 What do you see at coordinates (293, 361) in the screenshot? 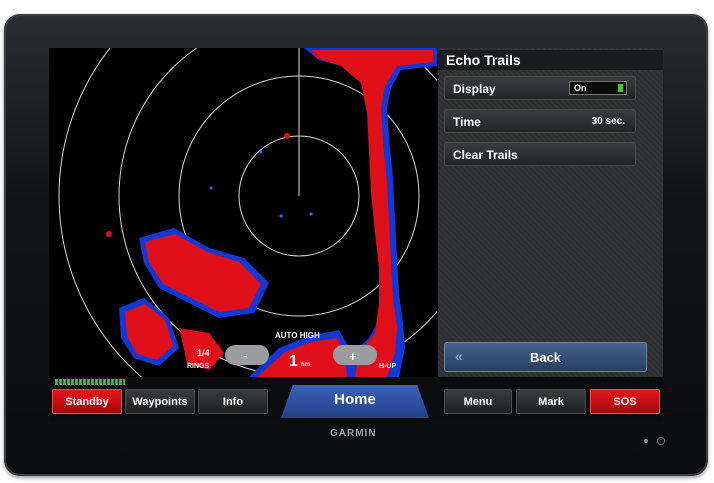
I see `range-value: 1` at bounding box center [293, 361].